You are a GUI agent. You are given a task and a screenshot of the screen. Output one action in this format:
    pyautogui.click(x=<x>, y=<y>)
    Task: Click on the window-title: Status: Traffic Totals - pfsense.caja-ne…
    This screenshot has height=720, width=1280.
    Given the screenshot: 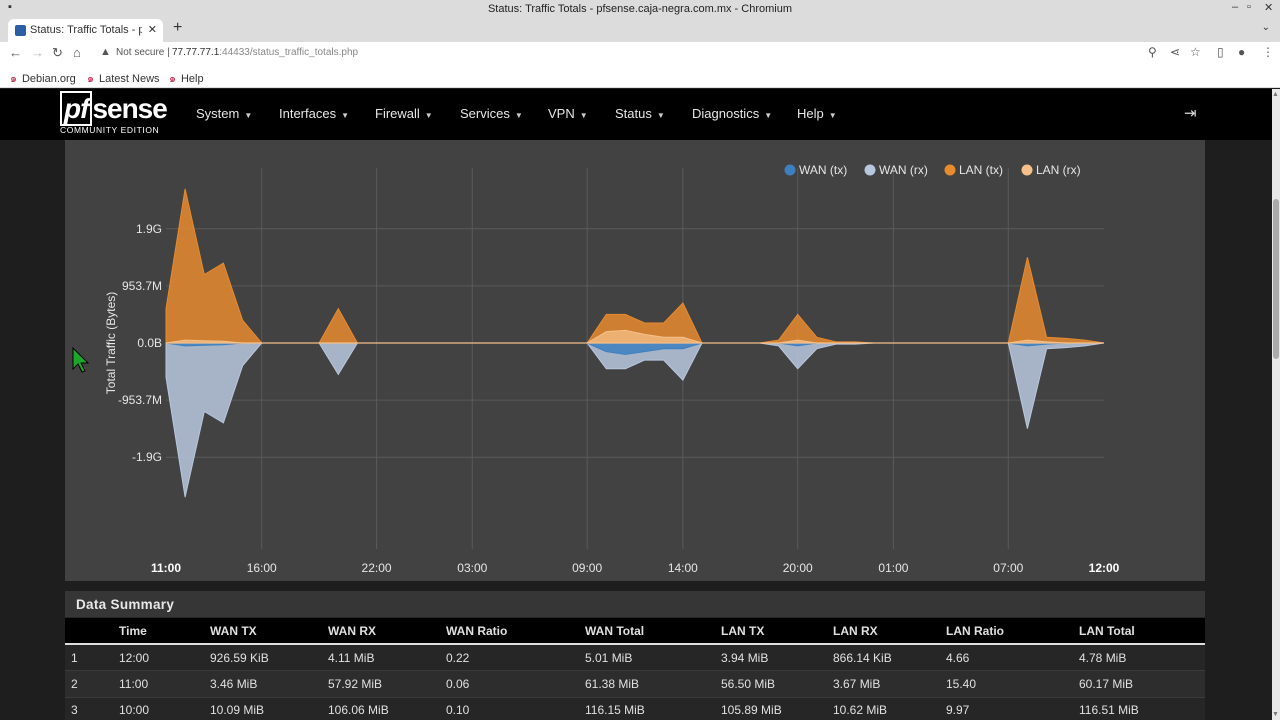 What is the action you would take?
    pyautogui.click(x=640, y=9)
    